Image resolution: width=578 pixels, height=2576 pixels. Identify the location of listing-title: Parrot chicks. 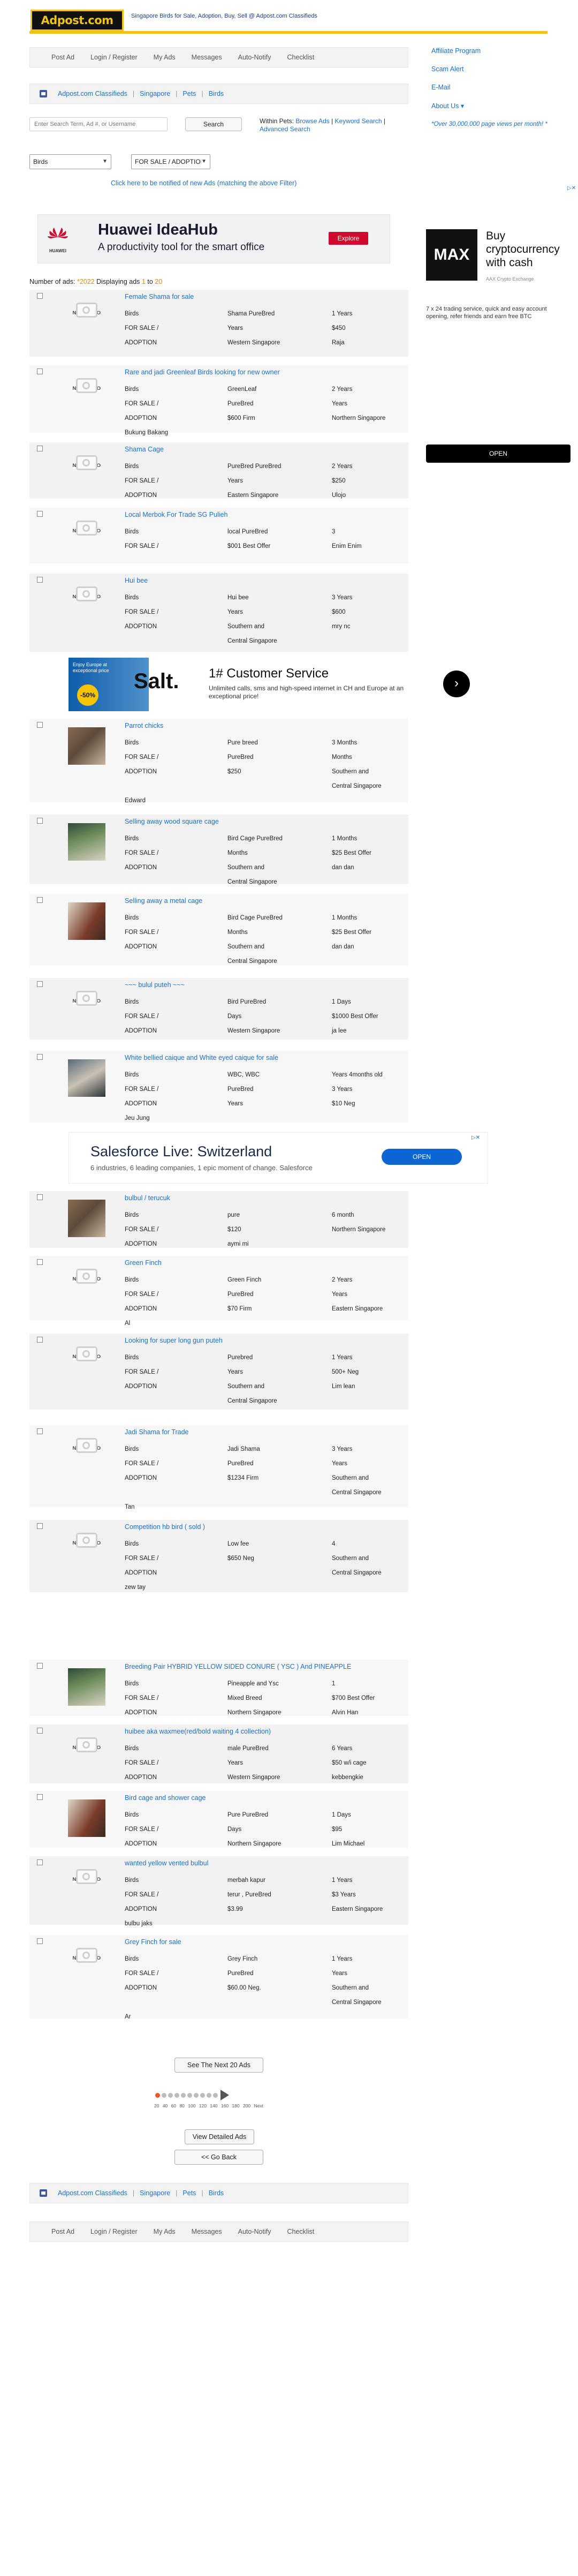
(144, 725).